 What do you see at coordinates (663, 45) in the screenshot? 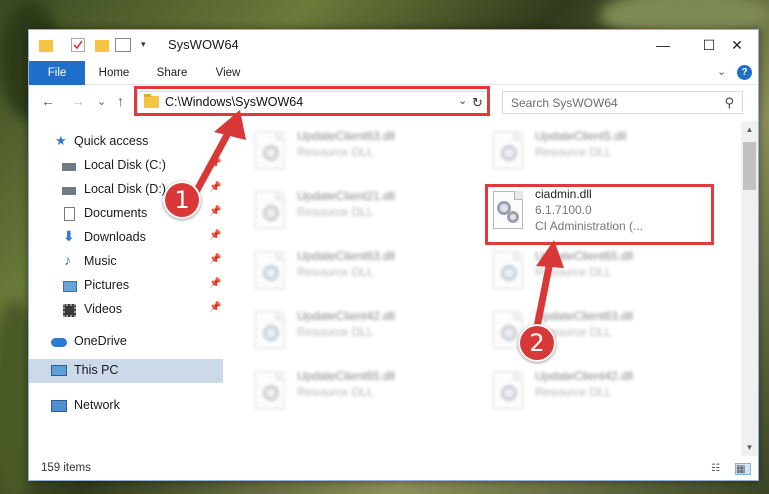
I see `minimize-button: —` at bounding box center [663, 45].